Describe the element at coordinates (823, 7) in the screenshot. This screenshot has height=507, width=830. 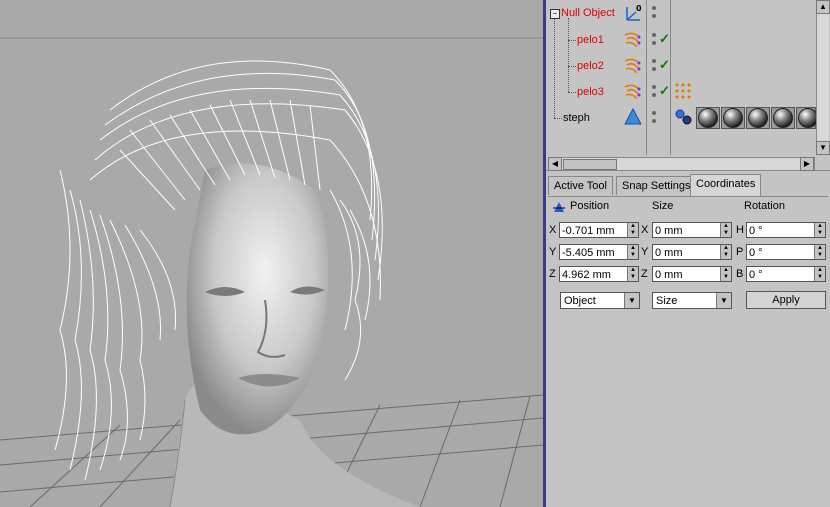
I see `scroll-up-icon: ▲` at that location.